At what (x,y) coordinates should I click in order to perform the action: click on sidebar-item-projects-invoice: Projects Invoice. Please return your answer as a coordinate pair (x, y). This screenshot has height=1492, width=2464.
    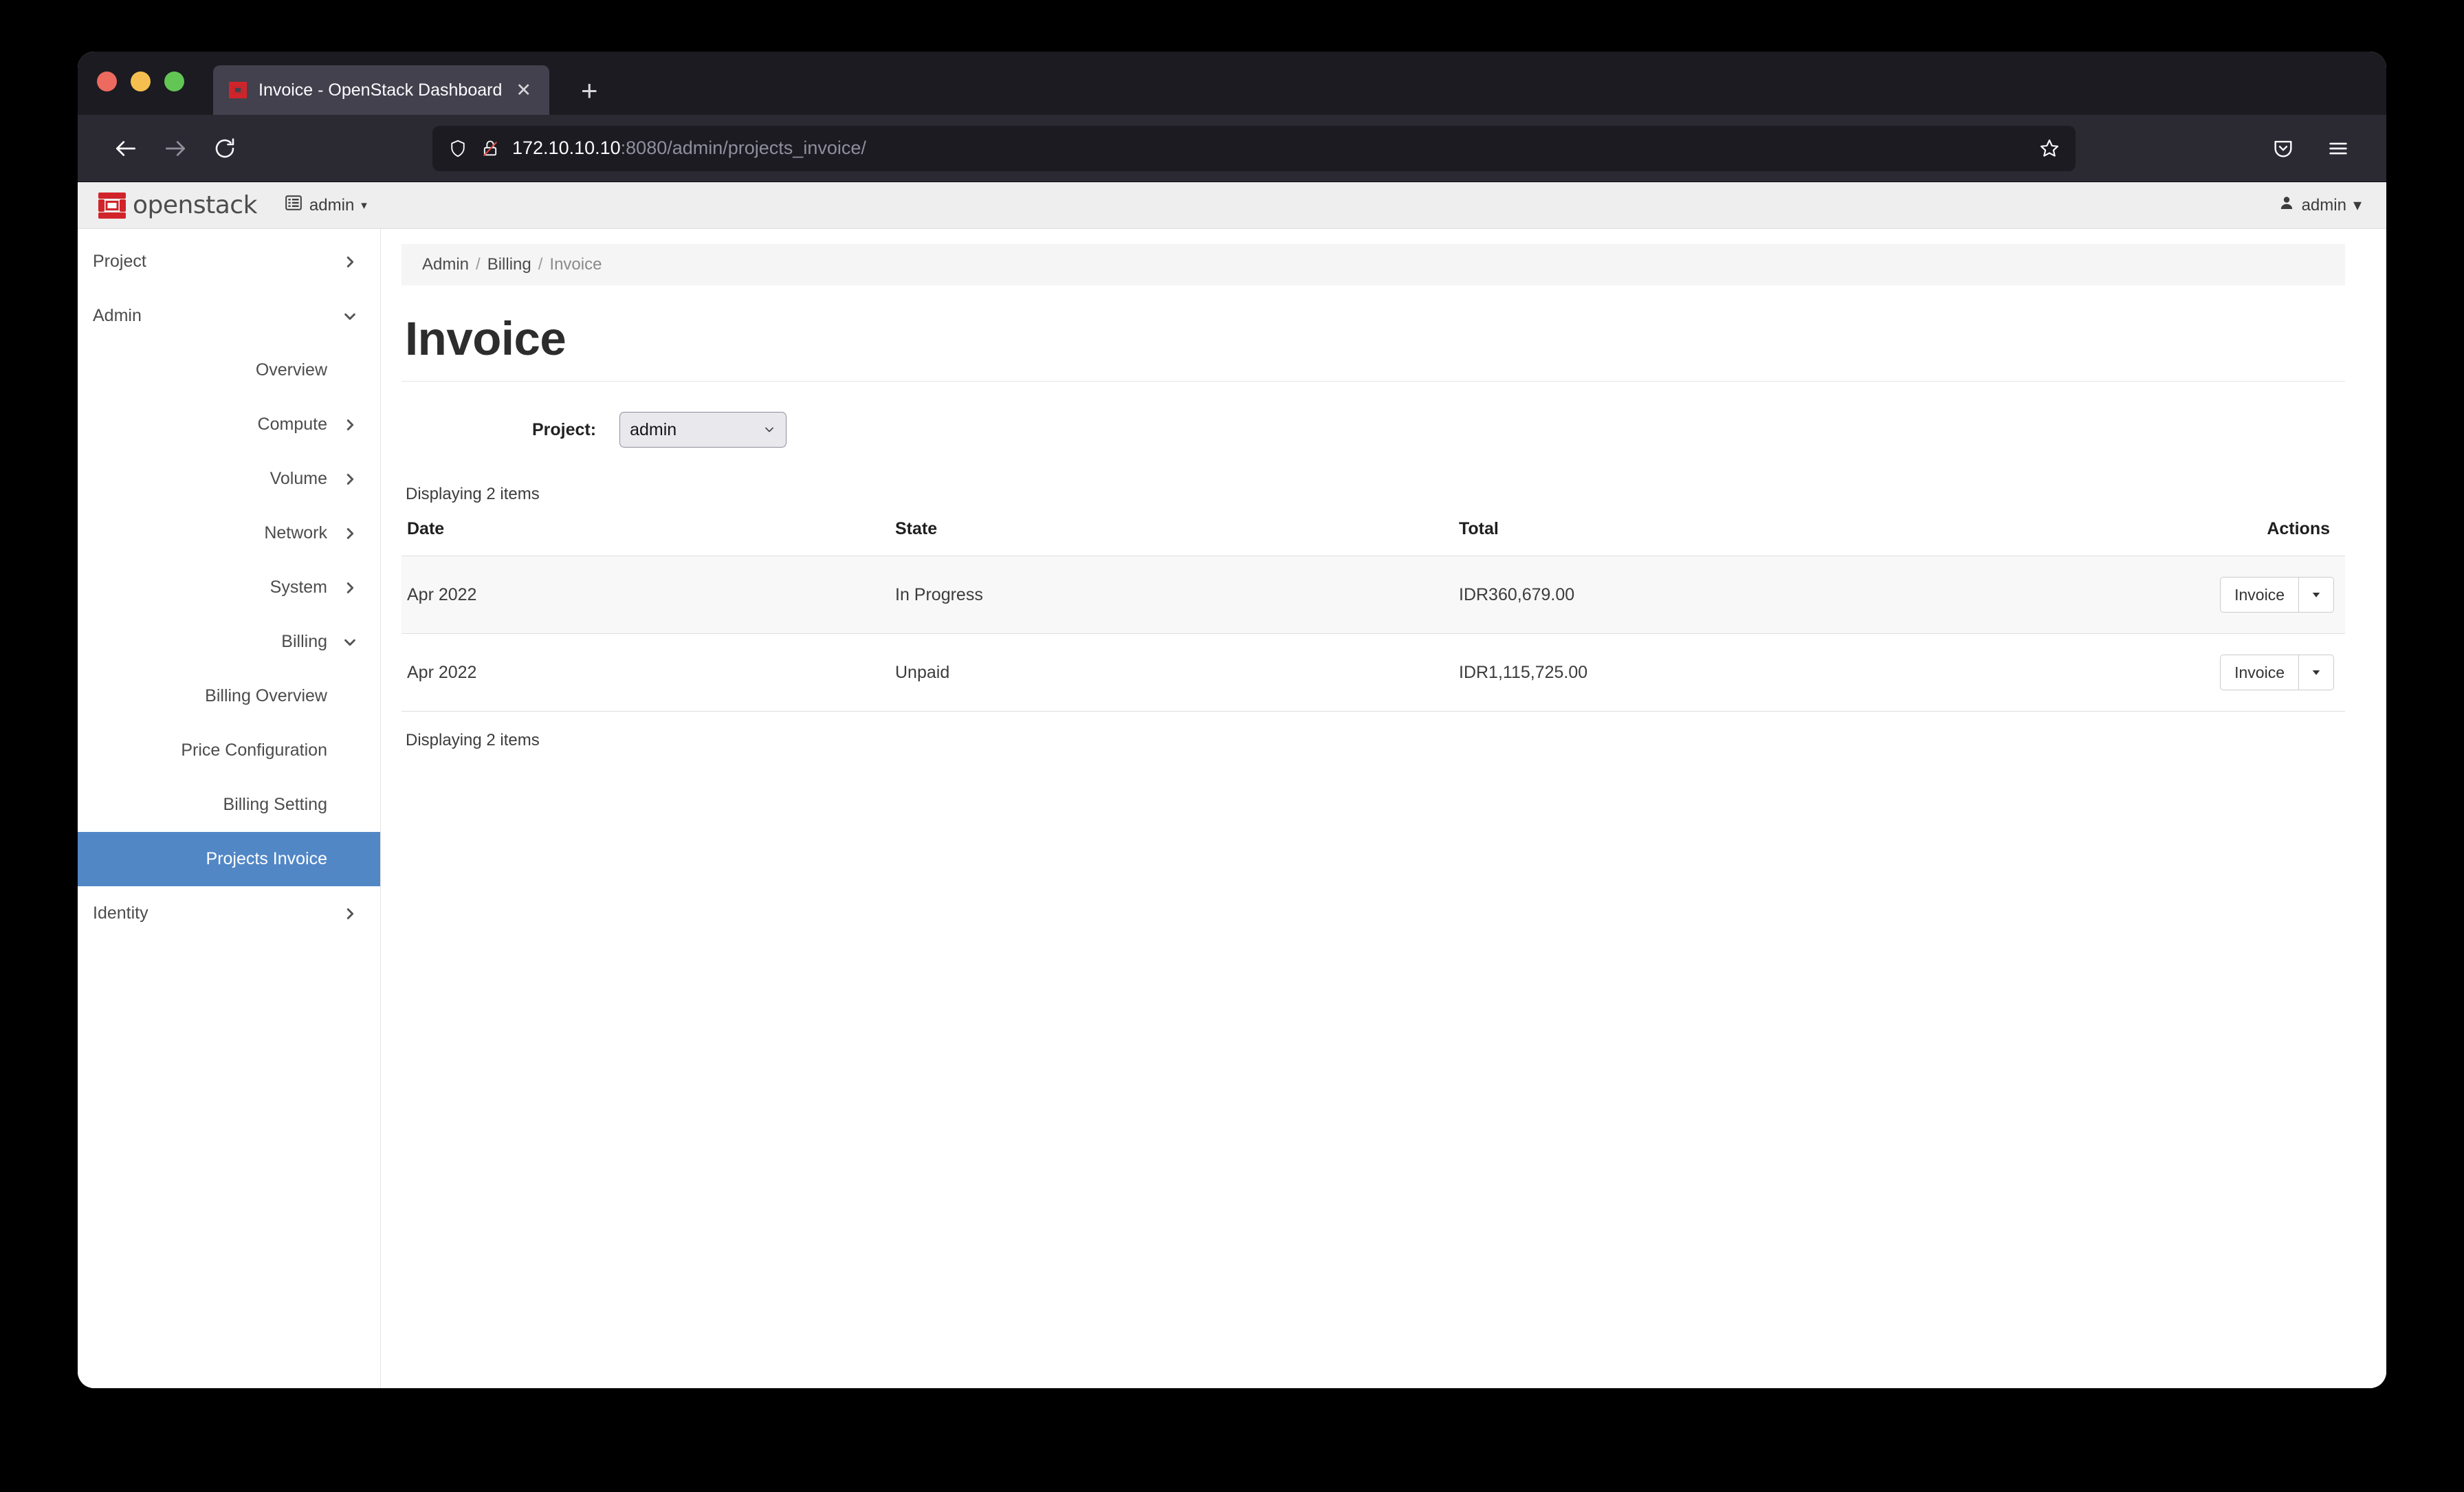
    Looking at the image, I should click on (229, 859).